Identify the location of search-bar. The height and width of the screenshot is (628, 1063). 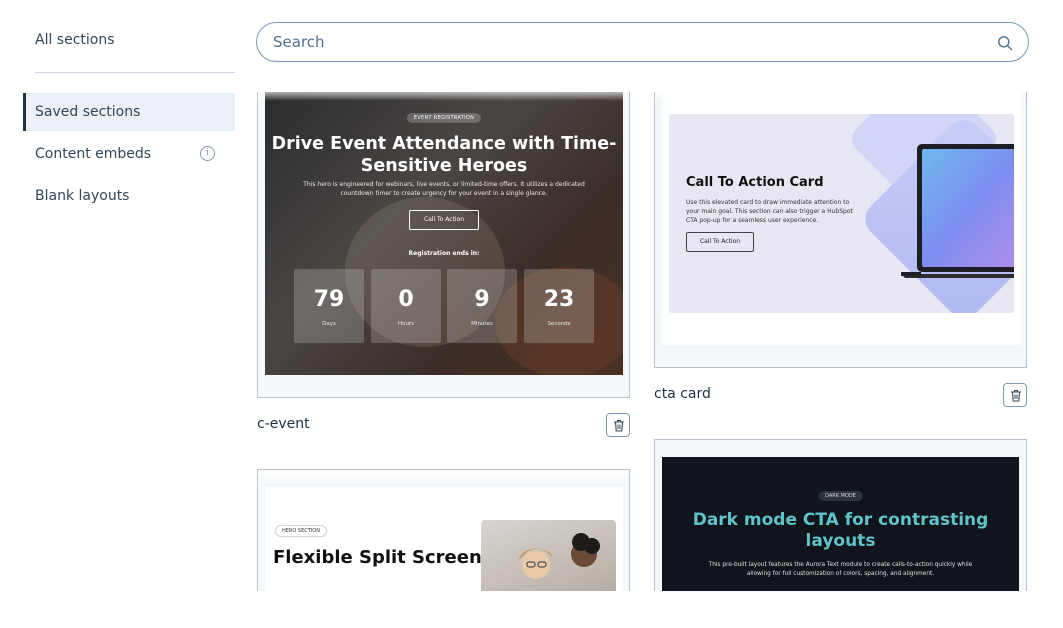
(642, 42).